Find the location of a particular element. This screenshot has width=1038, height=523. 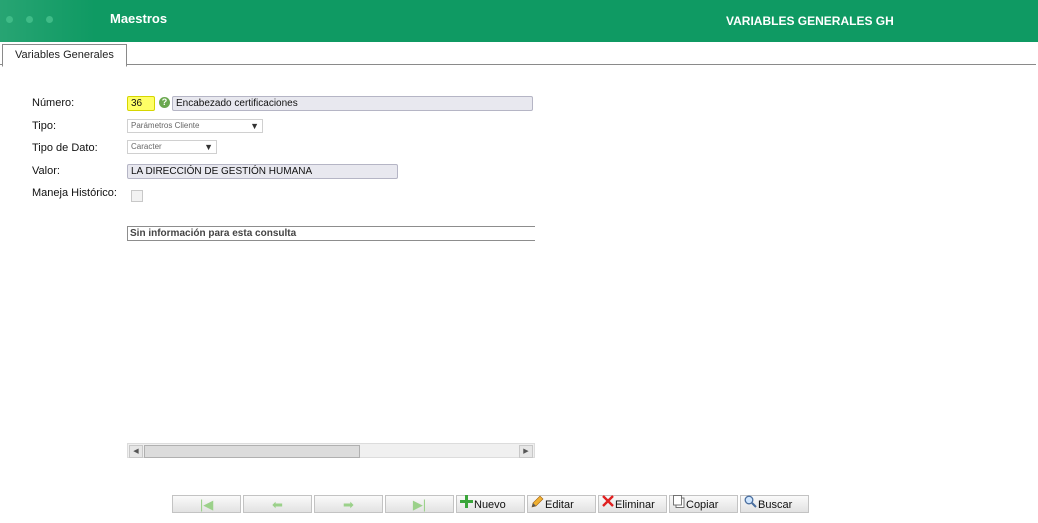

editar-label: Editar is located at coordinates (559, 505).